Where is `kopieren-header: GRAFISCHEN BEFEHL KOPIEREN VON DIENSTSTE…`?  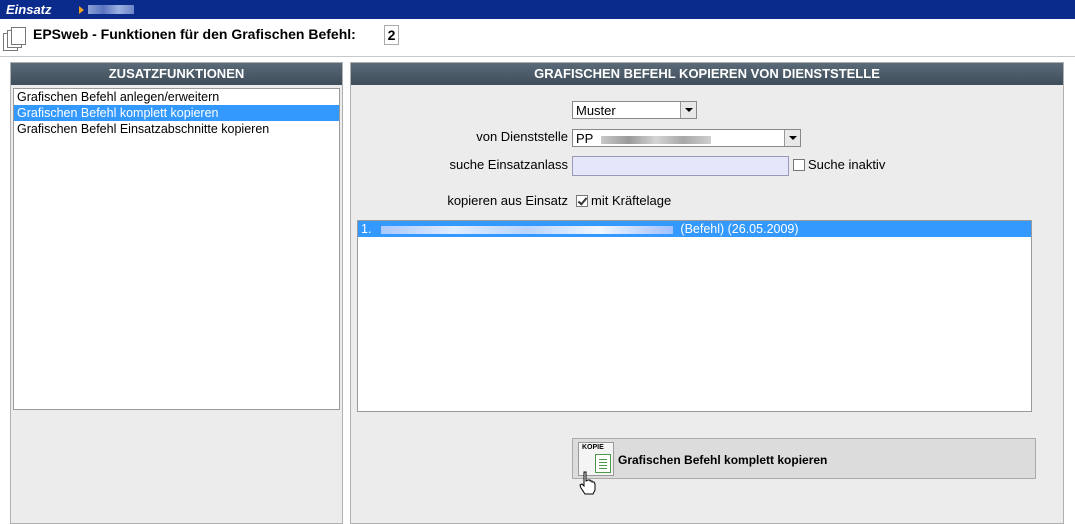 kopieren-header: GRAFISCHEN BEFEHL KOPIEREN VON DIENSTSTE… is located at coordinates (707, 74).